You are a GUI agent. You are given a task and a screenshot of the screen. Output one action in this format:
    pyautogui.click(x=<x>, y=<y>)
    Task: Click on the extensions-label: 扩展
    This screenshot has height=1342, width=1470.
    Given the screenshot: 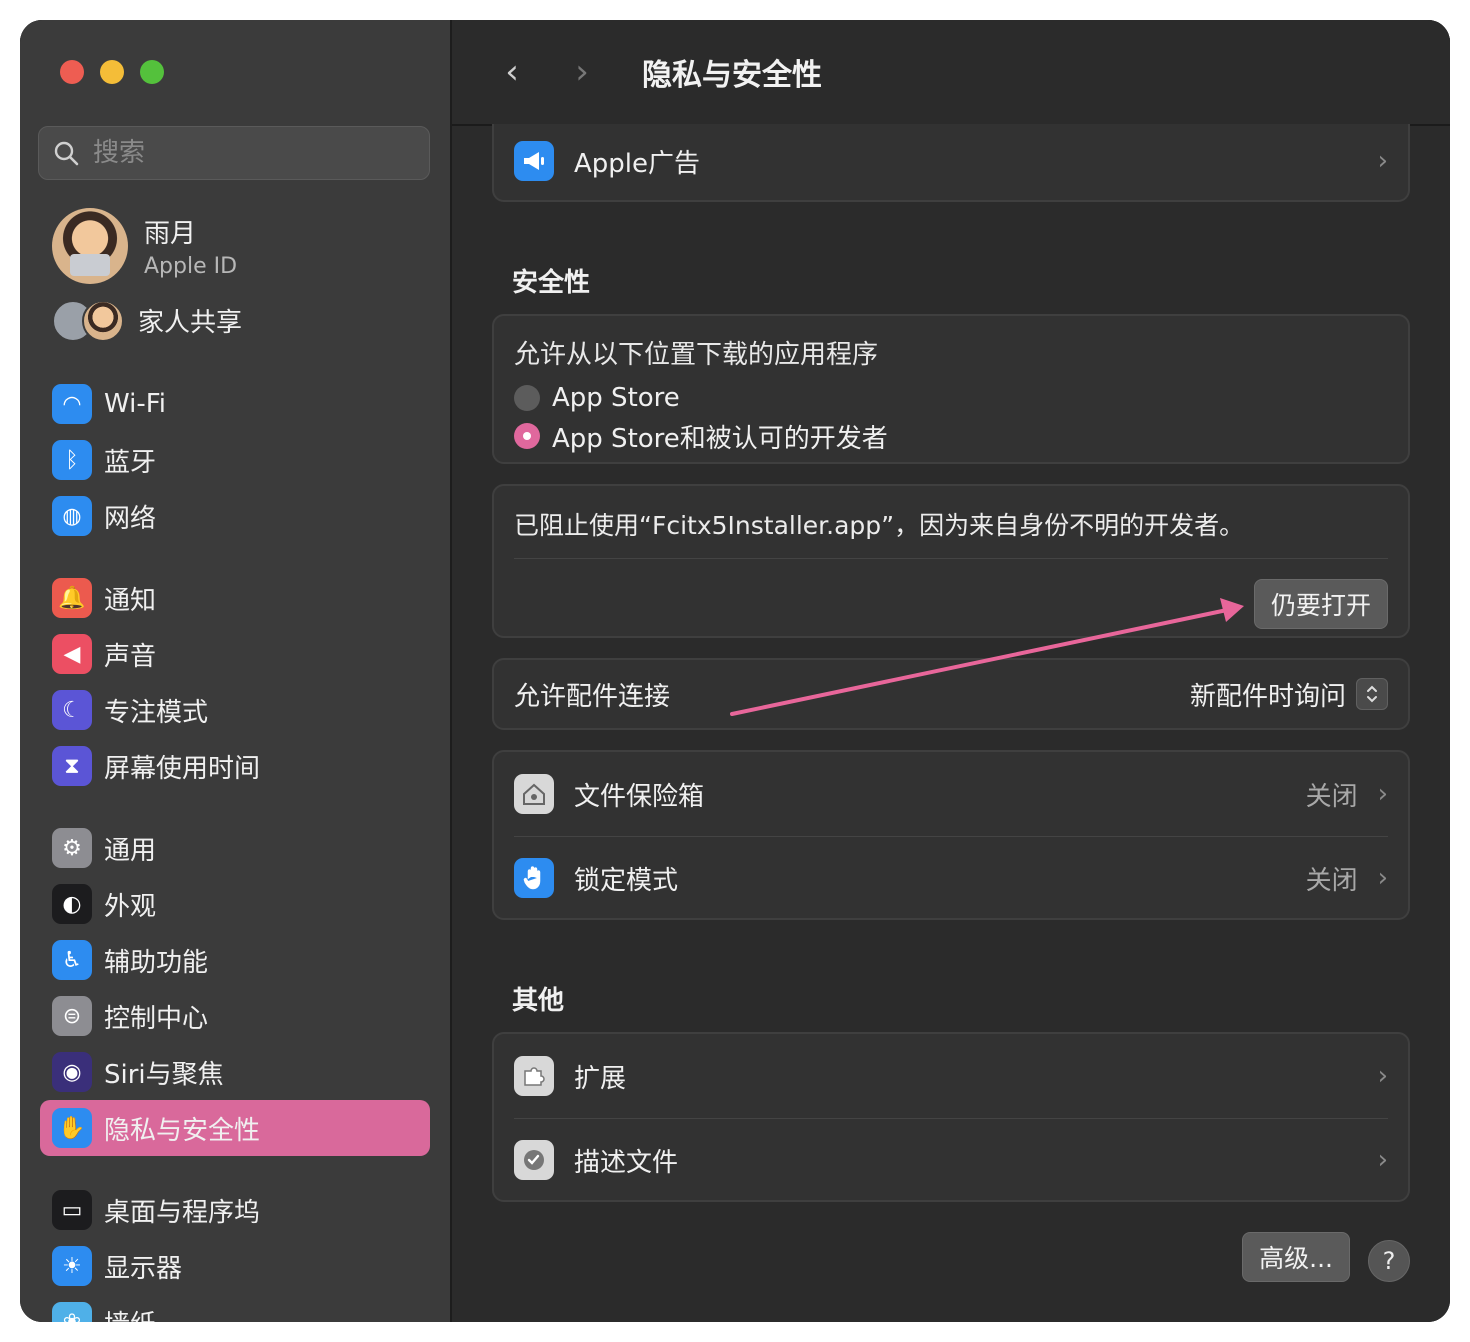 What is the action you would take?
    pyautogui.click(x=600, y=1078)
    